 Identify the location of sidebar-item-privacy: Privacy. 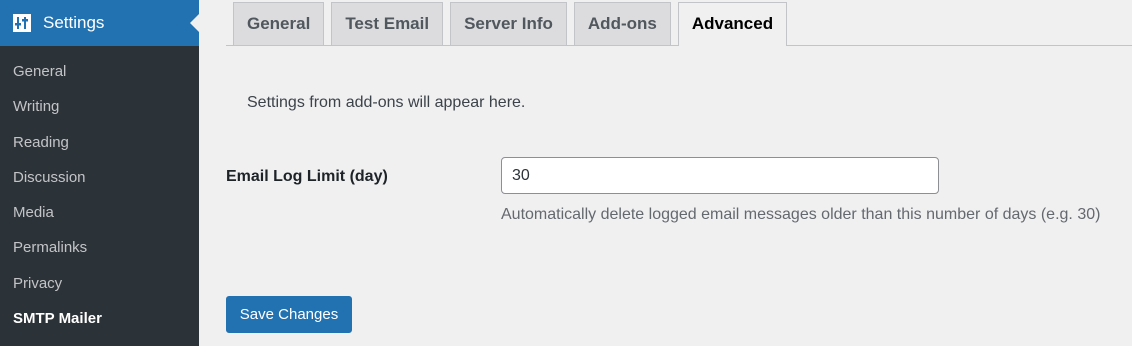
(99, 283).